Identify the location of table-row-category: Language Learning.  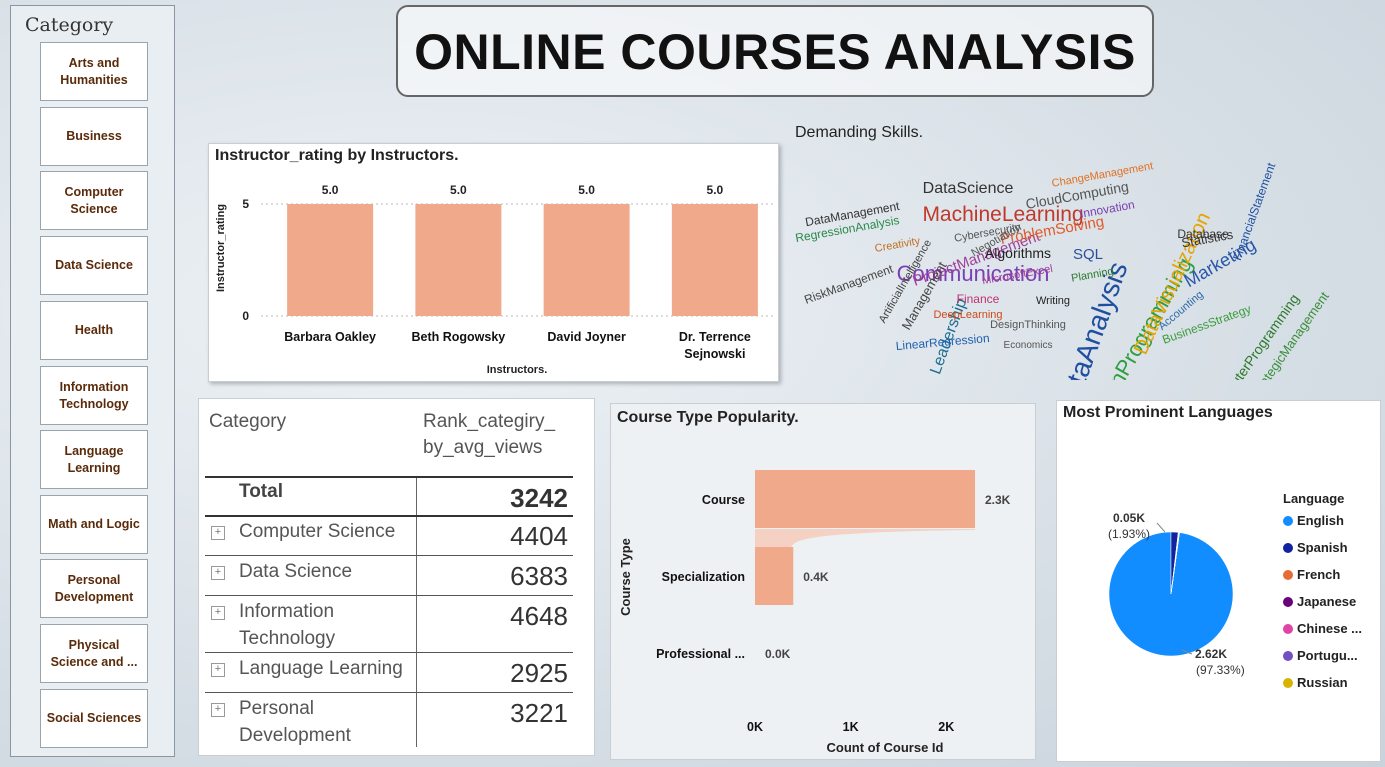
(321, 668).